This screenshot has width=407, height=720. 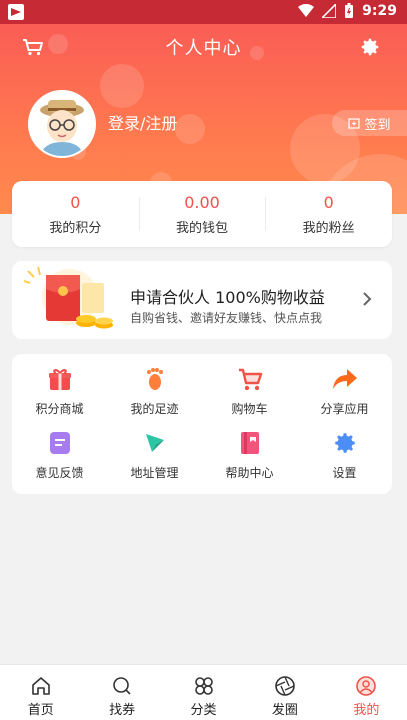 What do you see at coordinates (203, 48) in the screenshot?
I see `page-title: 个人中心` at bounding box center [203, 48].